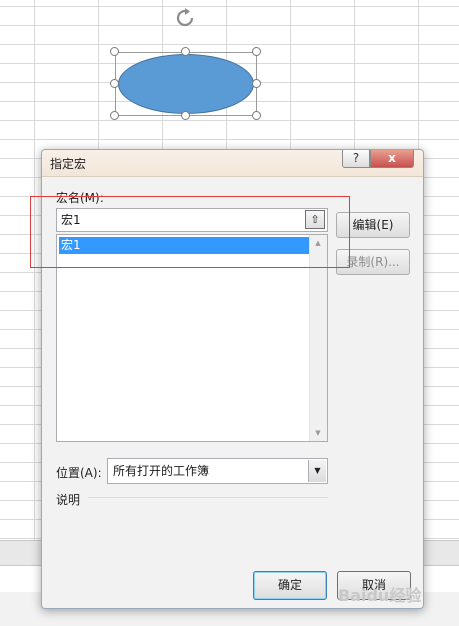  What do you see at coordinates (380, 595) in the screenshot?
I see `watermark: Baidu经验` at bounding box center [380, 595].